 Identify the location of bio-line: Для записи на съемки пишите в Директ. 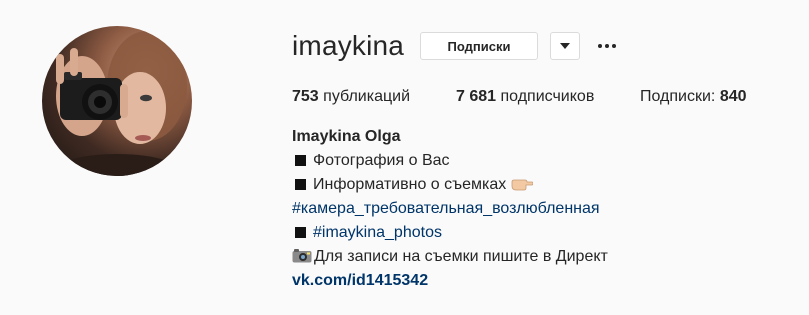
(522, 257).